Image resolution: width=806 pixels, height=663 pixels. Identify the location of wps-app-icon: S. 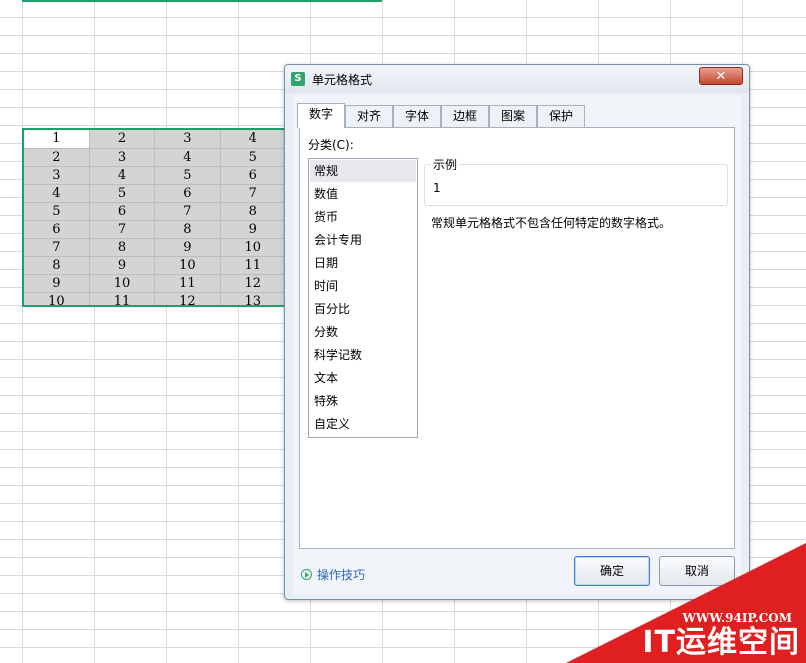
(298, 79).